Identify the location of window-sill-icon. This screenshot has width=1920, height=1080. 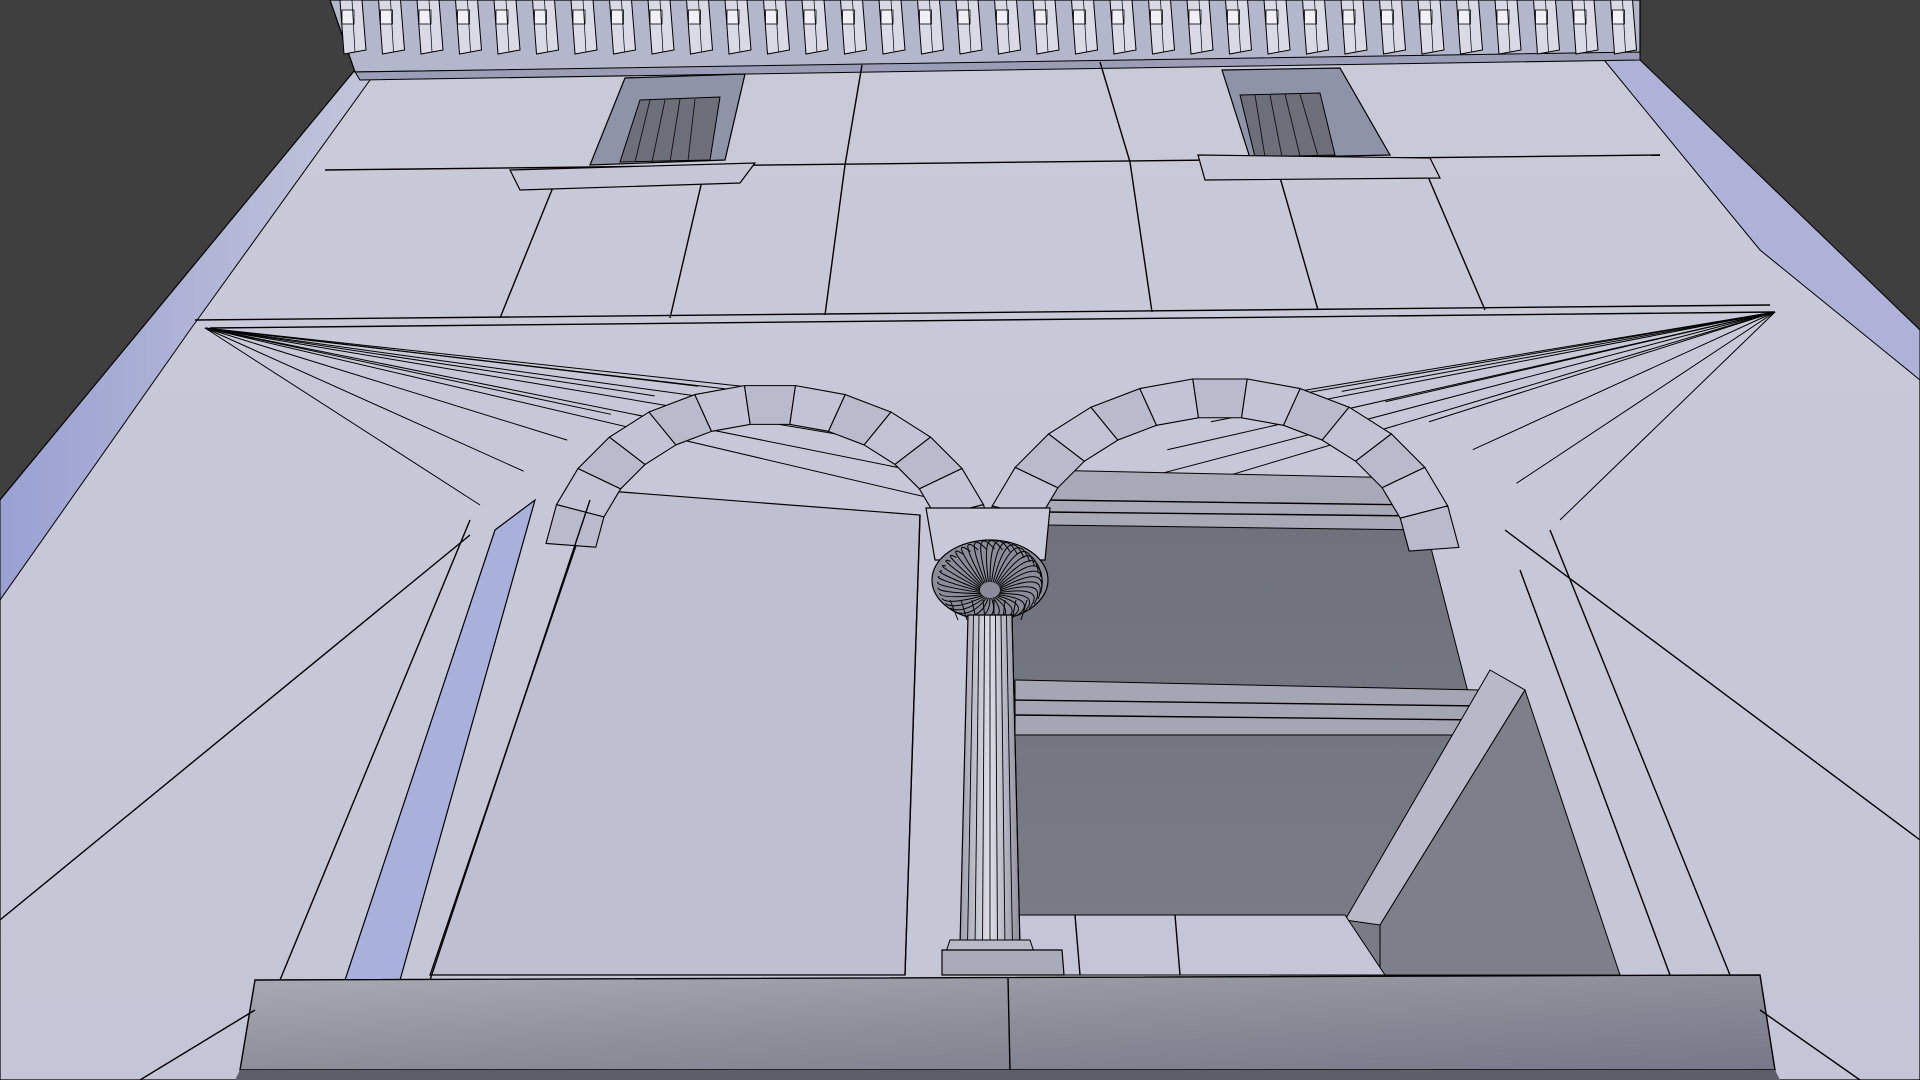
(1007, 1027).